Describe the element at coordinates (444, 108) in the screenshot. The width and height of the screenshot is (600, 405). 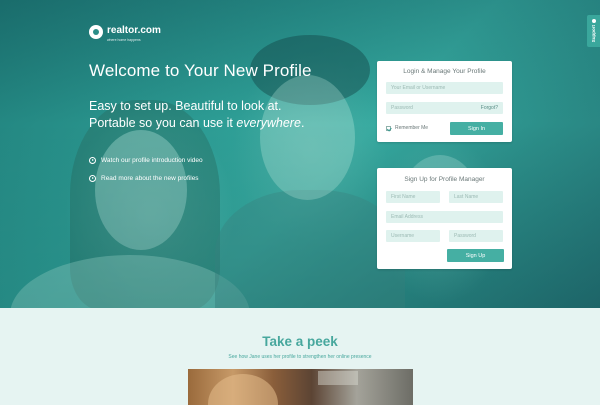
I see `login-password-input: Password Forgot?` at that location.